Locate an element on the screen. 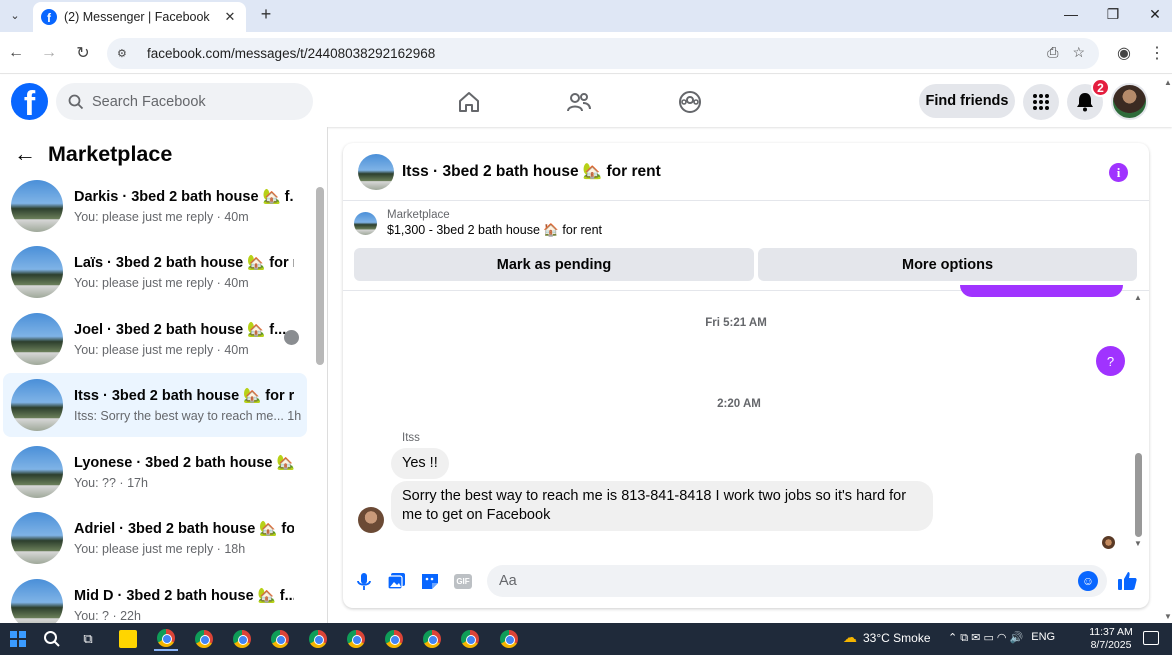 The image size is (1172, 655). weather-widget: ☁ 33°C Smoke is located at coordinates (887, 637).